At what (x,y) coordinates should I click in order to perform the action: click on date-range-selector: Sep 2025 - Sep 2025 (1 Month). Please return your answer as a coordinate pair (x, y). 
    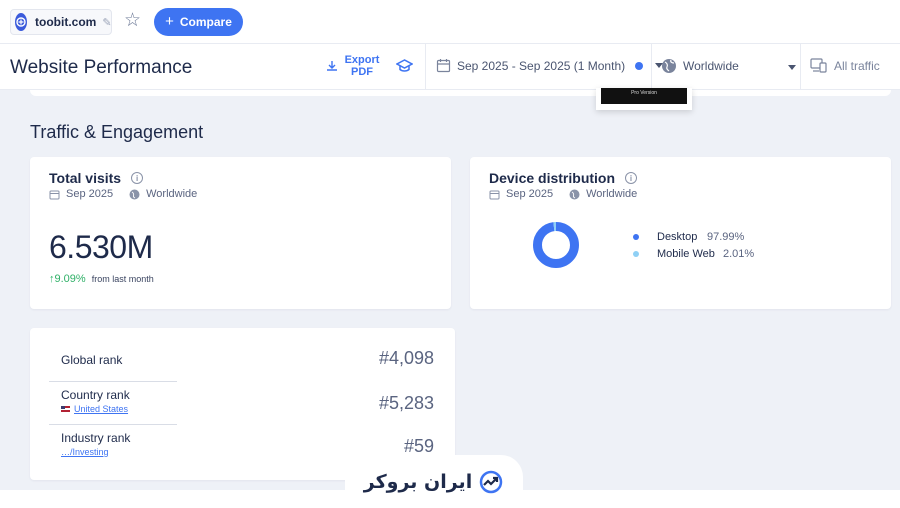
    Looking at the image, I should click on (550, 65).